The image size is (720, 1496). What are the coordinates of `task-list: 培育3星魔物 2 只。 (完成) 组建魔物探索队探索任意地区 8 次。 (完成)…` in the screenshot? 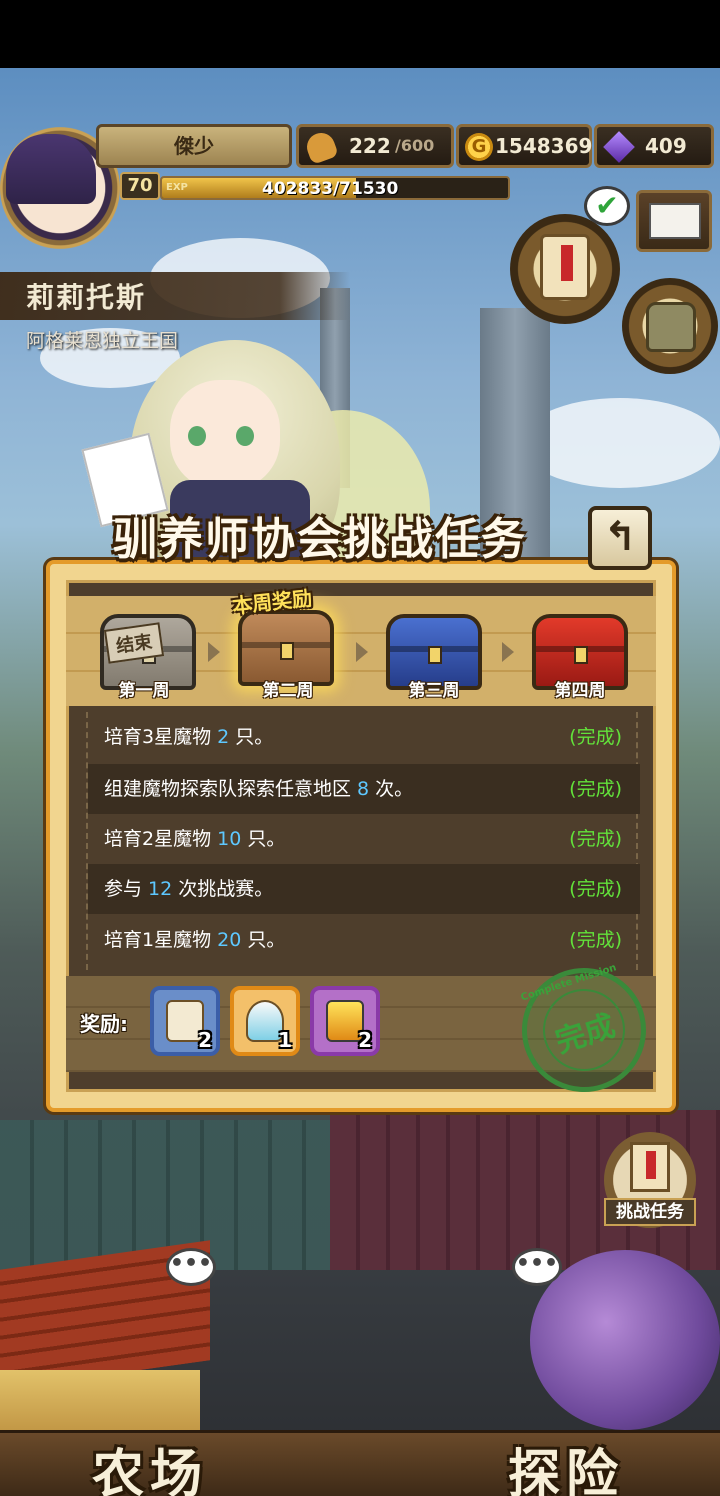 It's located at (363, 841).